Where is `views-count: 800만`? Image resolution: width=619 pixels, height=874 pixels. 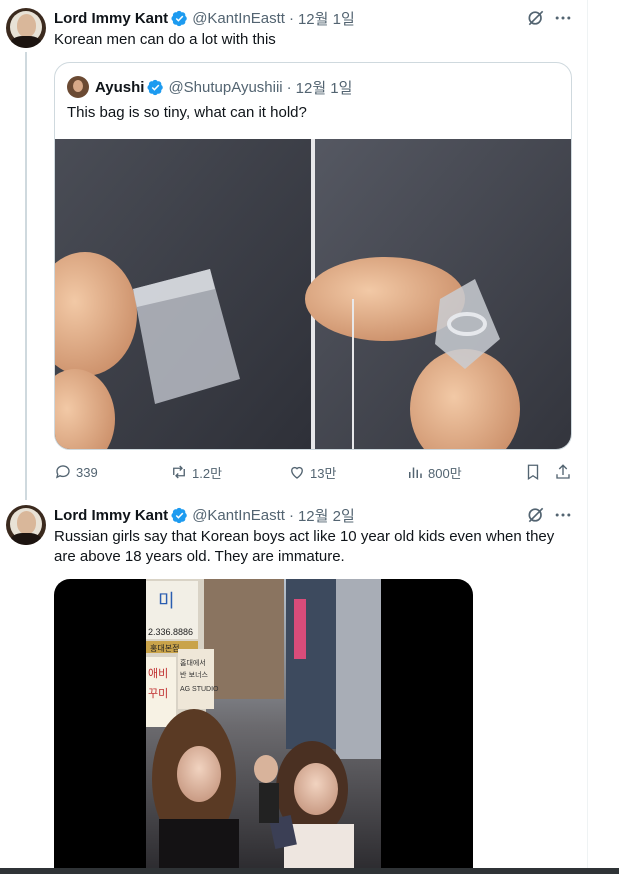
views-count: 800만 is located at coordinates (445, 473).